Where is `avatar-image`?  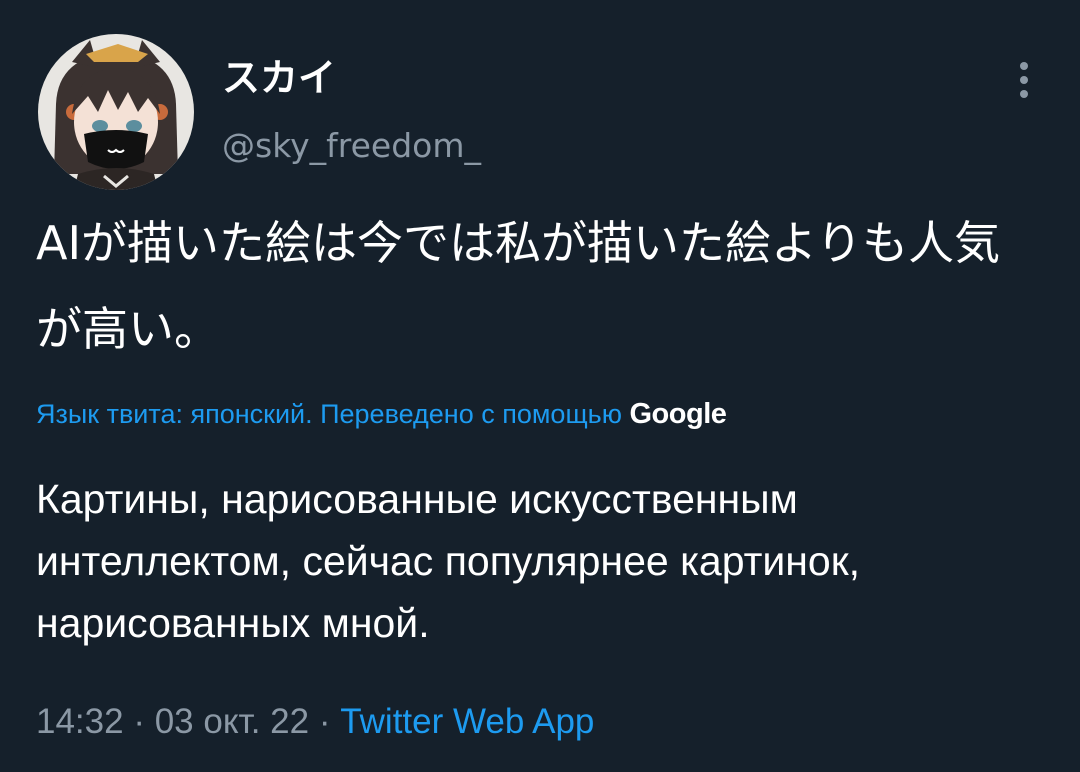
avatar-image is located at coordinates (116, 112).